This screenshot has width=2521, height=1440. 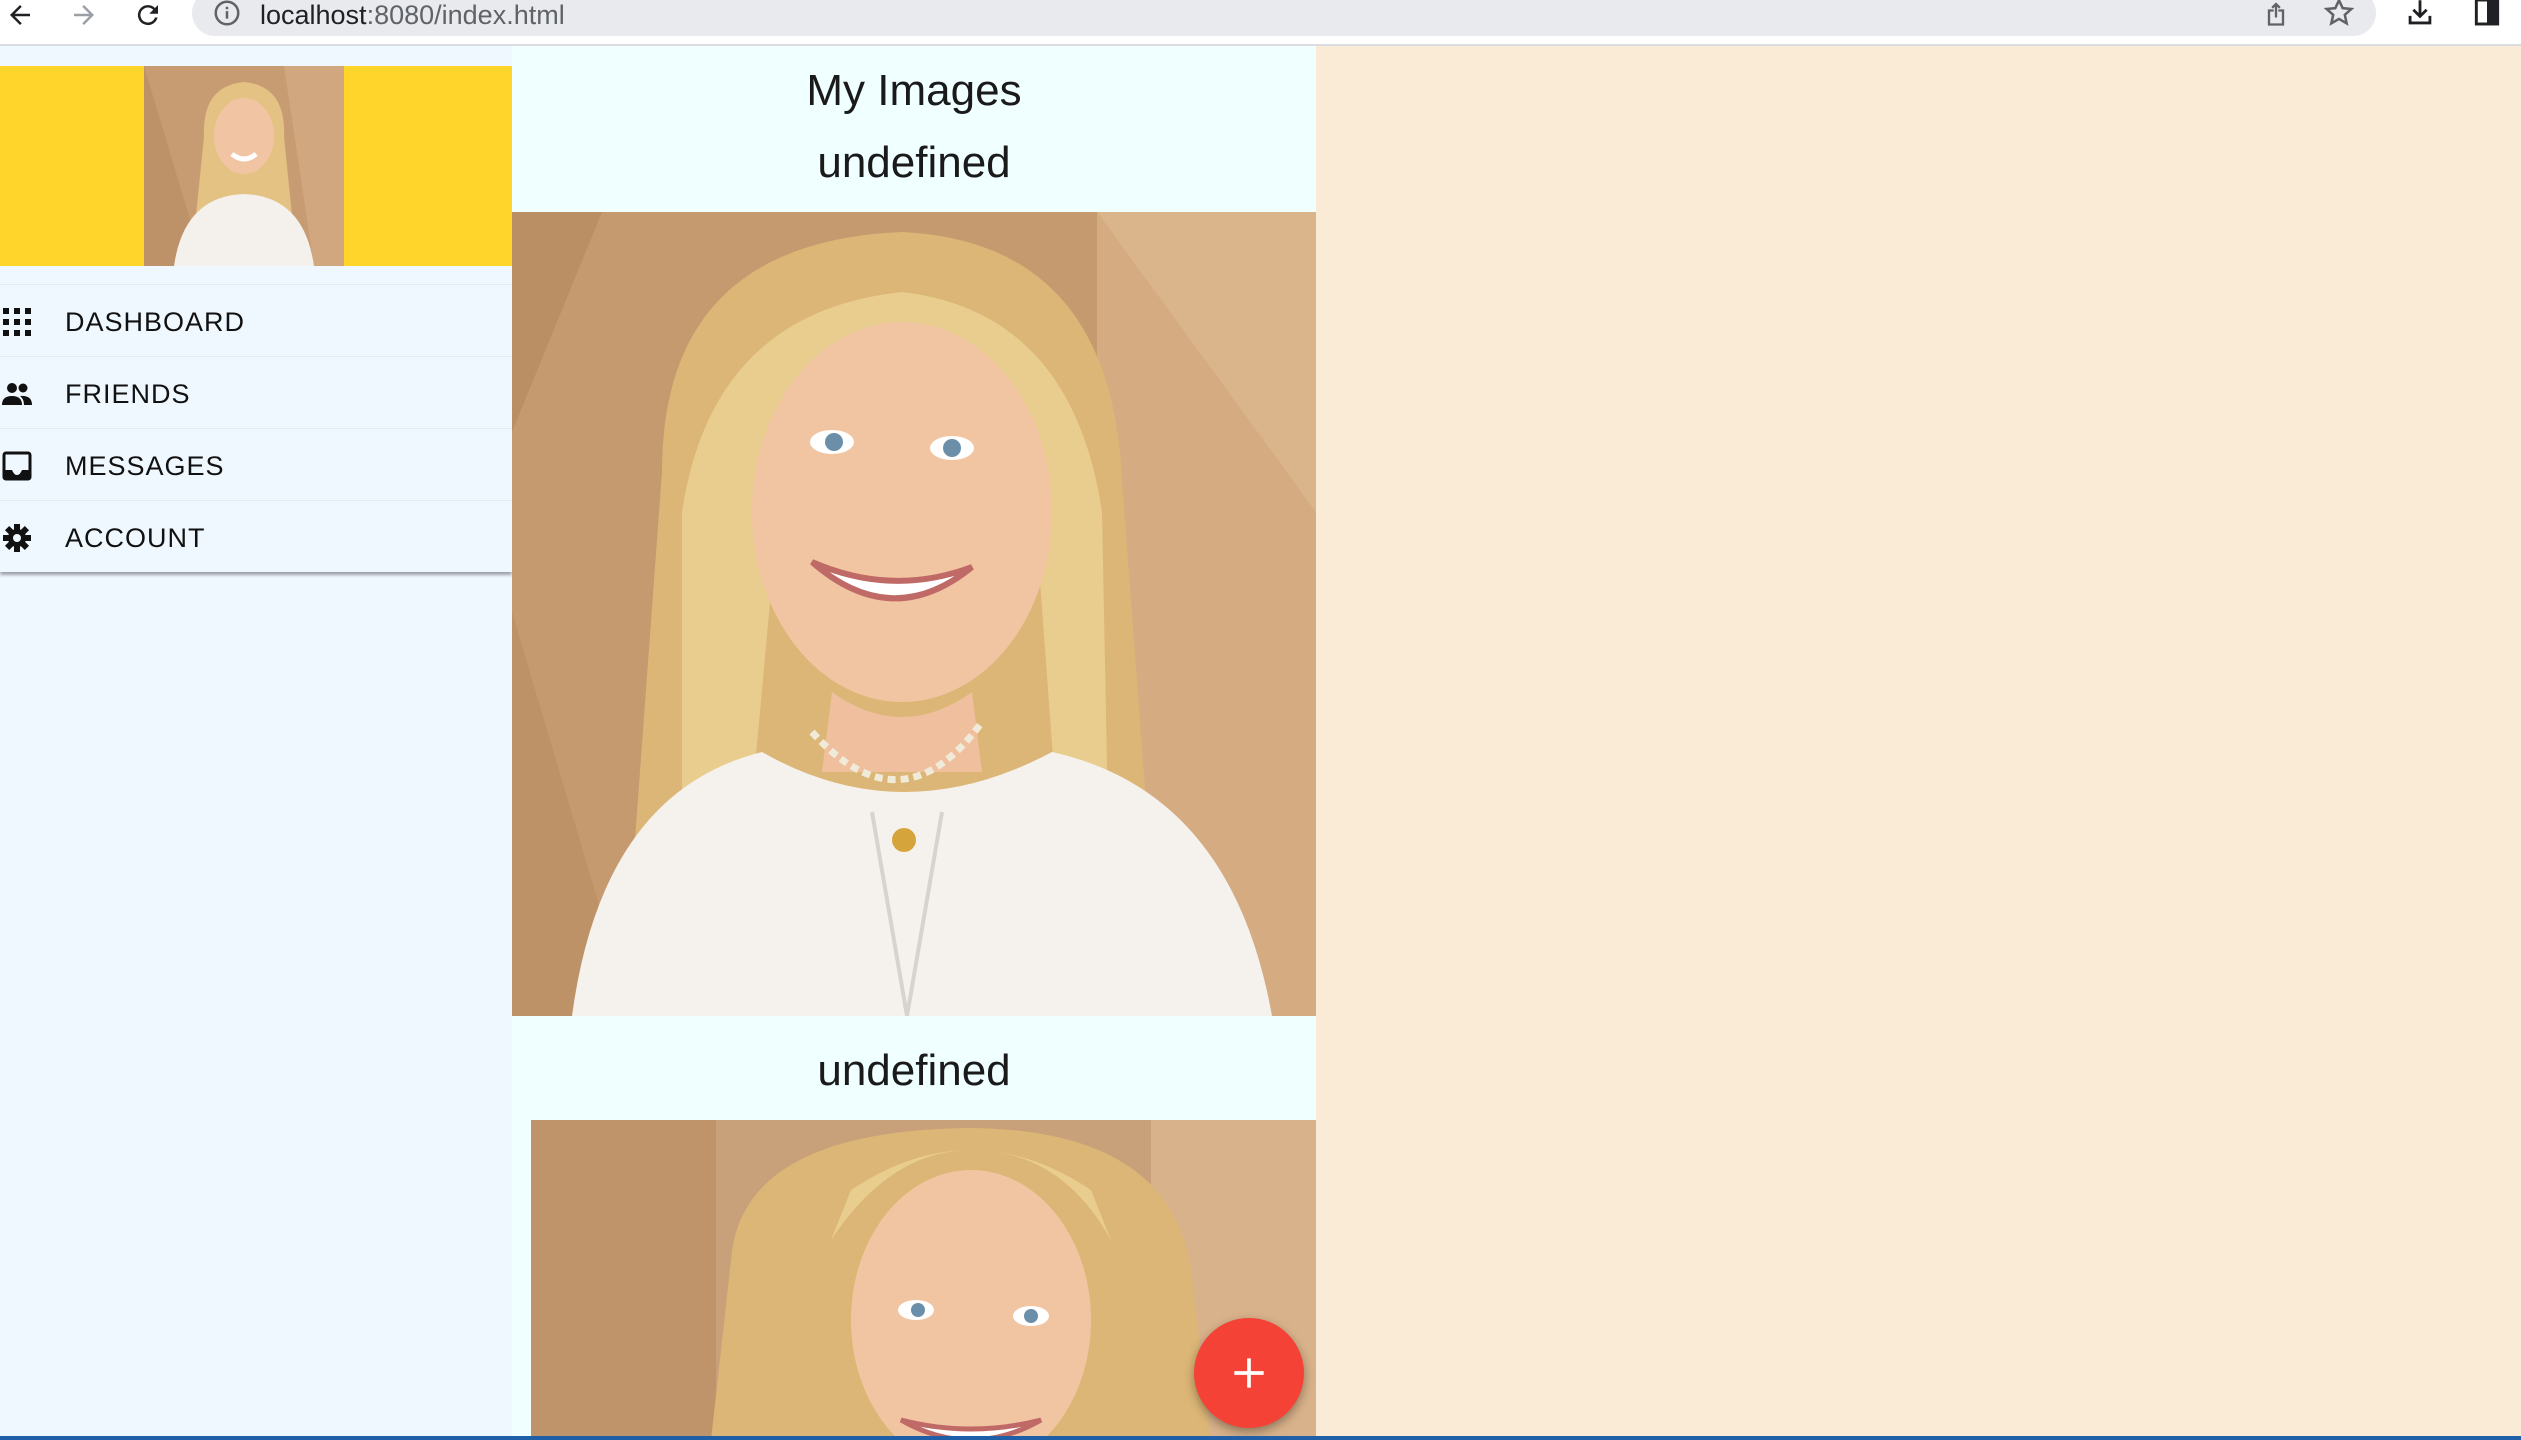 What do you see at coordinates (914, 90) in the screenshot?
I see `page-title: My Images` at bounding box center [914, 90].